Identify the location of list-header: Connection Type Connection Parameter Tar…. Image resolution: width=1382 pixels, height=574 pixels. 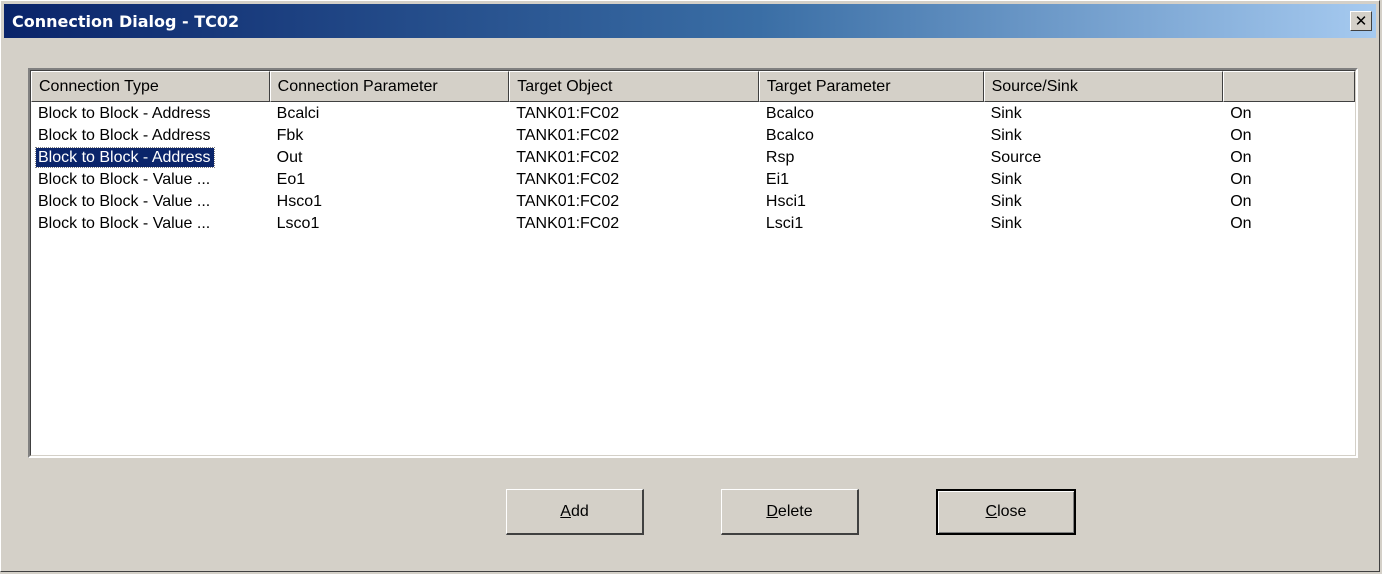
(693, 86).